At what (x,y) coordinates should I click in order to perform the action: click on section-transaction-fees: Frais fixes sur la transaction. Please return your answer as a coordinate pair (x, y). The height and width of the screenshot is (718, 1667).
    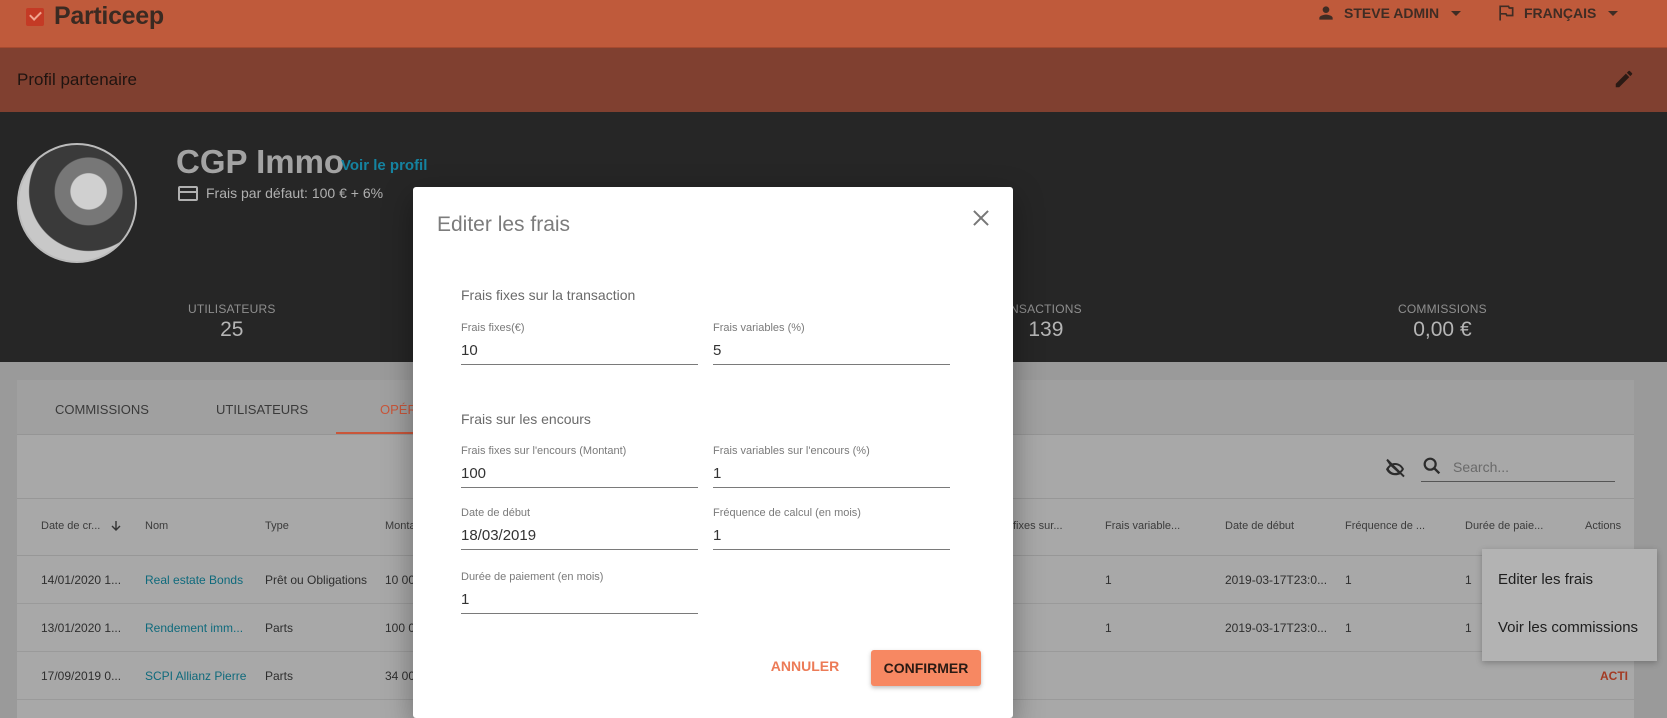
    Looking at the image, I should click on (548, 295).